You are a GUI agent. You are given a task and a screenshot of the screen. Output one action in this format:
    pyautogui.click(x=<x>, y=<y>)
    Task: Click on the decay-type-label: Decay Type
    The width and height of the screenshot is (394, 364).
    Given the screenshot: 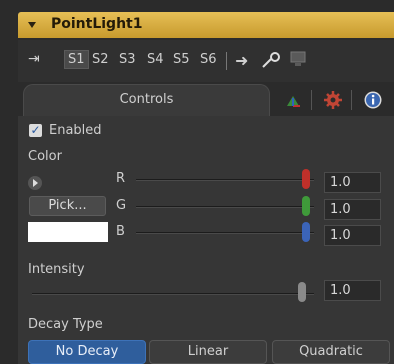 What is the action you would take?
    pyautogui.click(x=65, y=324)
    